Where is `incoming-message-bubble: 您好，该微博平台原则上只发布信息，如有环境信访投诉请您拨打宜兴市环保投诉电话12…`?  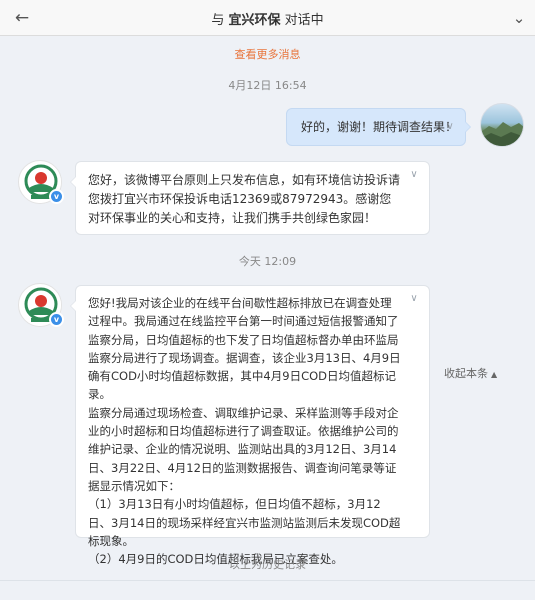 incoming-message-bubble: 您好，该微博平台原则上只发布信息，如有环境信访投诉请您拨打宜兴市环保投诉电话12… is located at coordinates (250, 198).